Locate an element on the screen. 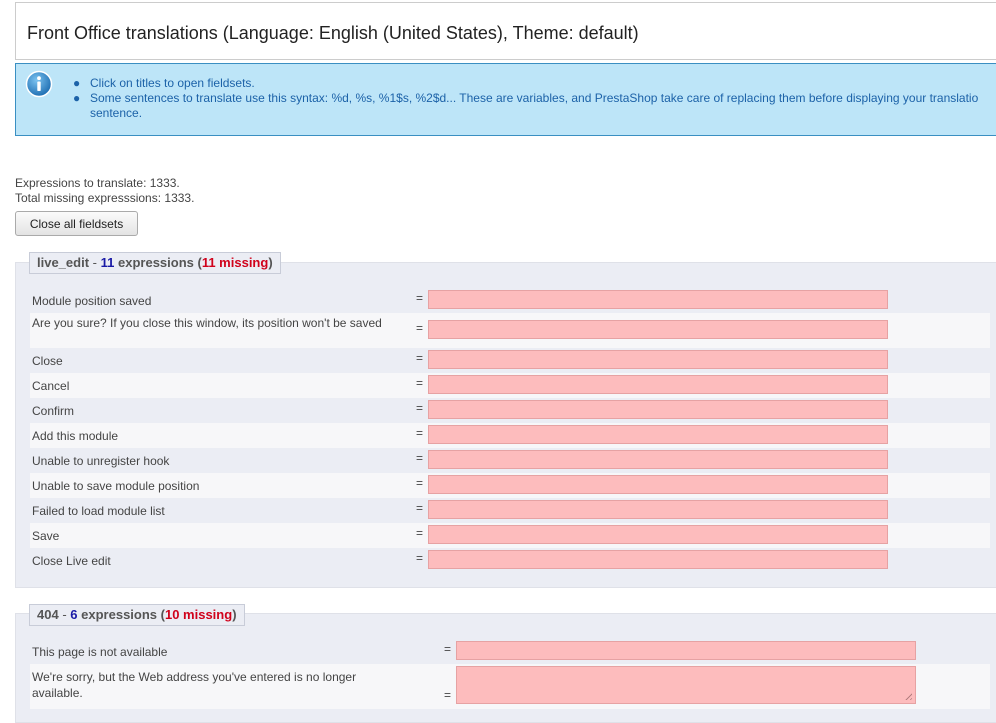 The width and height of the screenshot is (996, 723). missing-count: 11 missing is located at coordinates (235, 262).